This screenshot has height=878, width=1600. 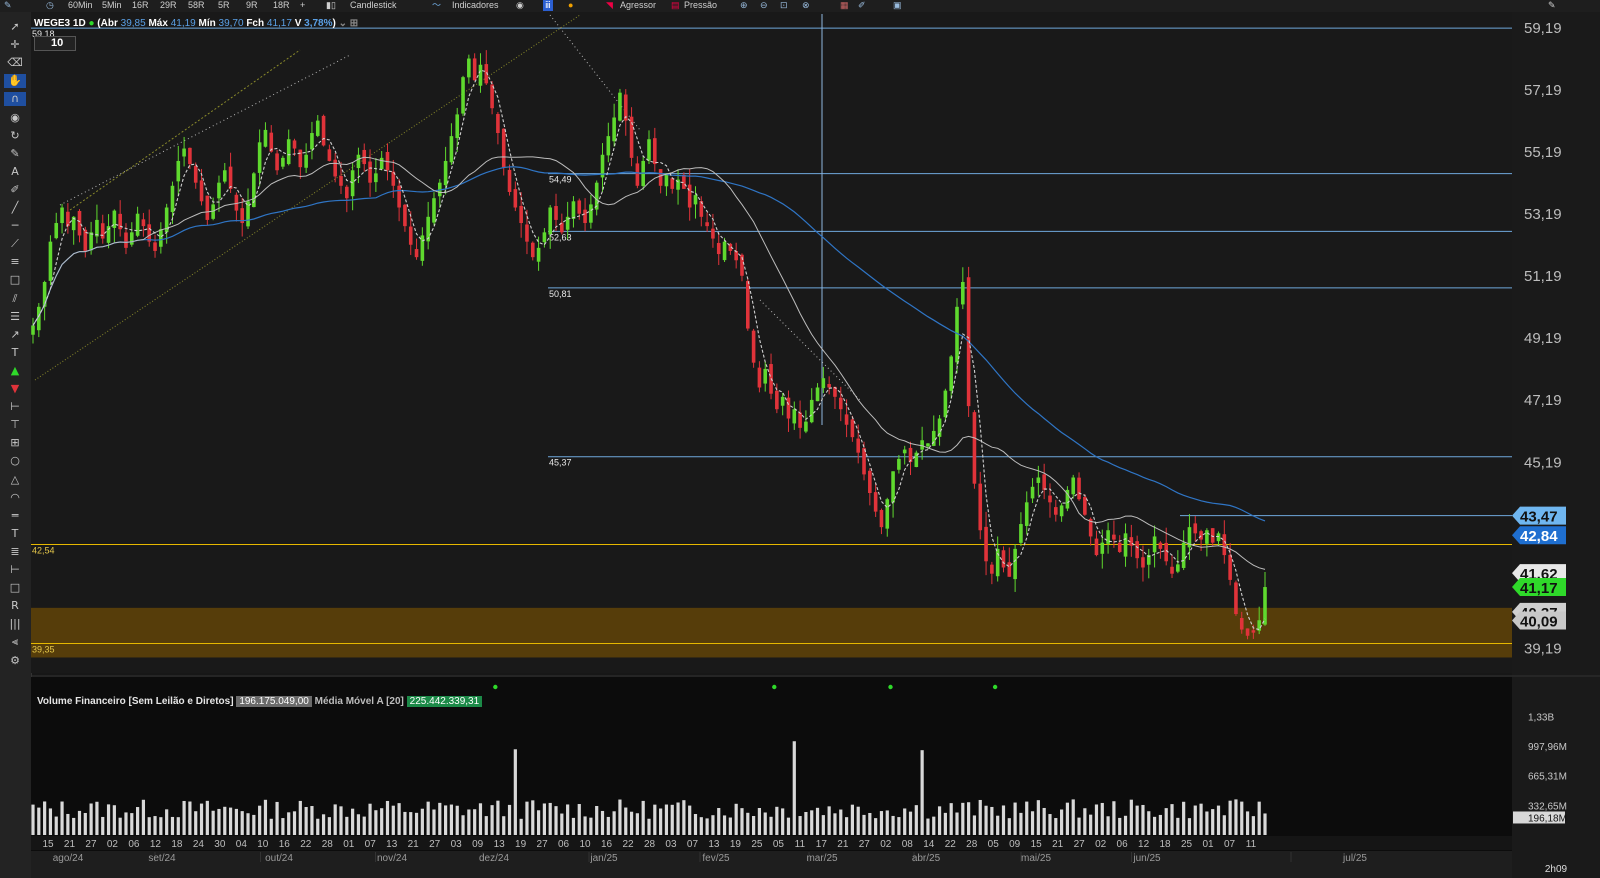 I want to click on high-label: Máx, so click(x=158, y=23).